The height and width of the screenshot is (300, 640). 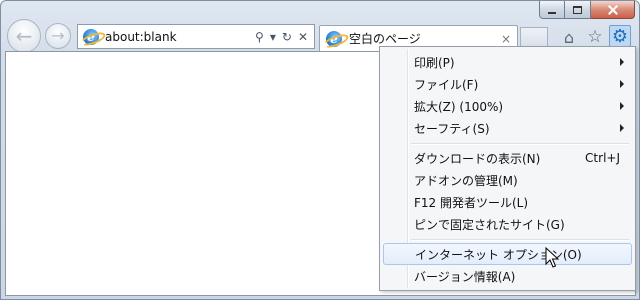 I want to click on menu-item-internet-options: インターネット オプション(O), so click(x=507, y=254).